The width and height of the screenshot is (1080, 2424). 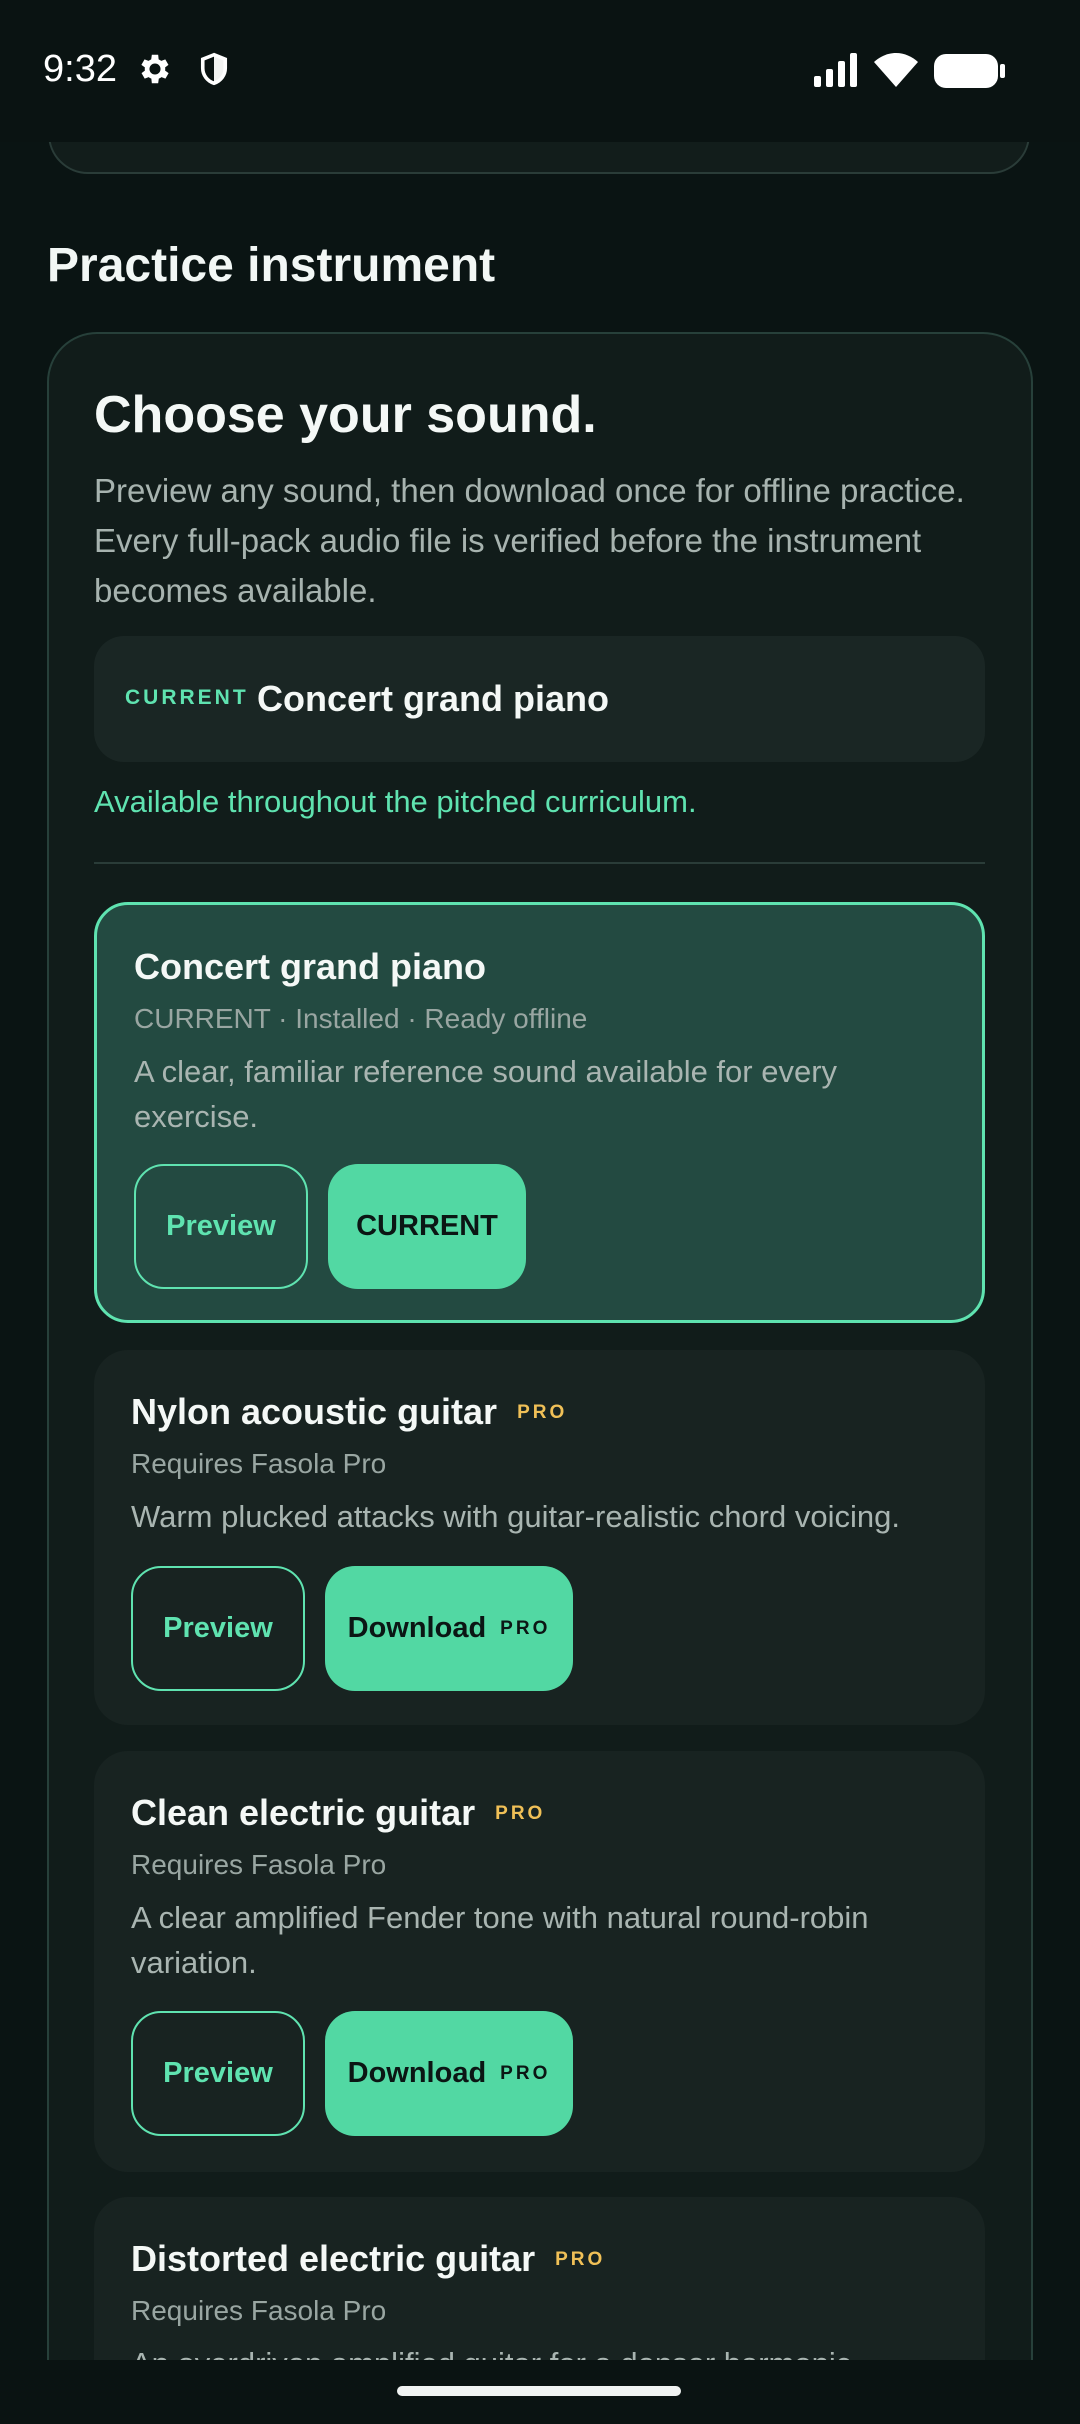 I want to click on gear-icon, so click(x=155, y=71).